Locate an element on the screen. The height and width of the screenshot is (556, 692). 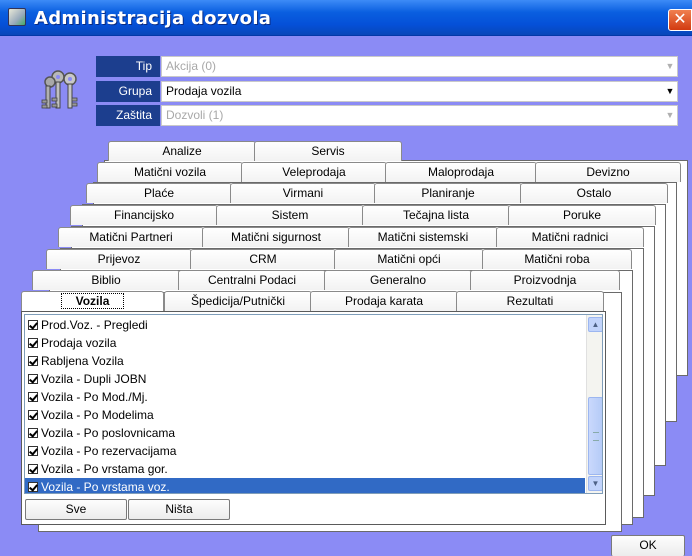
tab-proizvodnja: Proizvodnja is located at coordinates (545, 280).